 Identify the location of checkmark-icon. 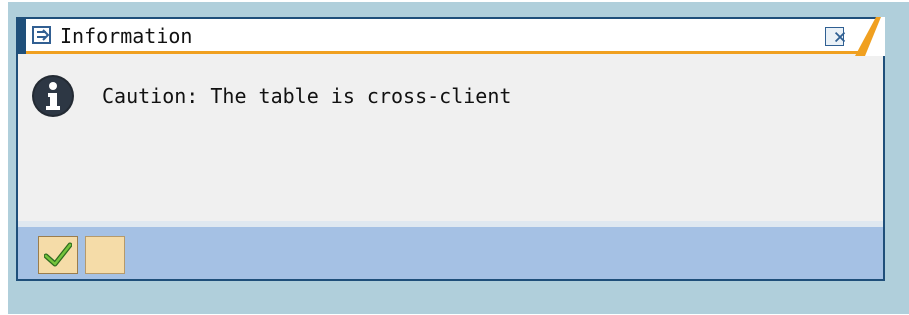
(58, 254).